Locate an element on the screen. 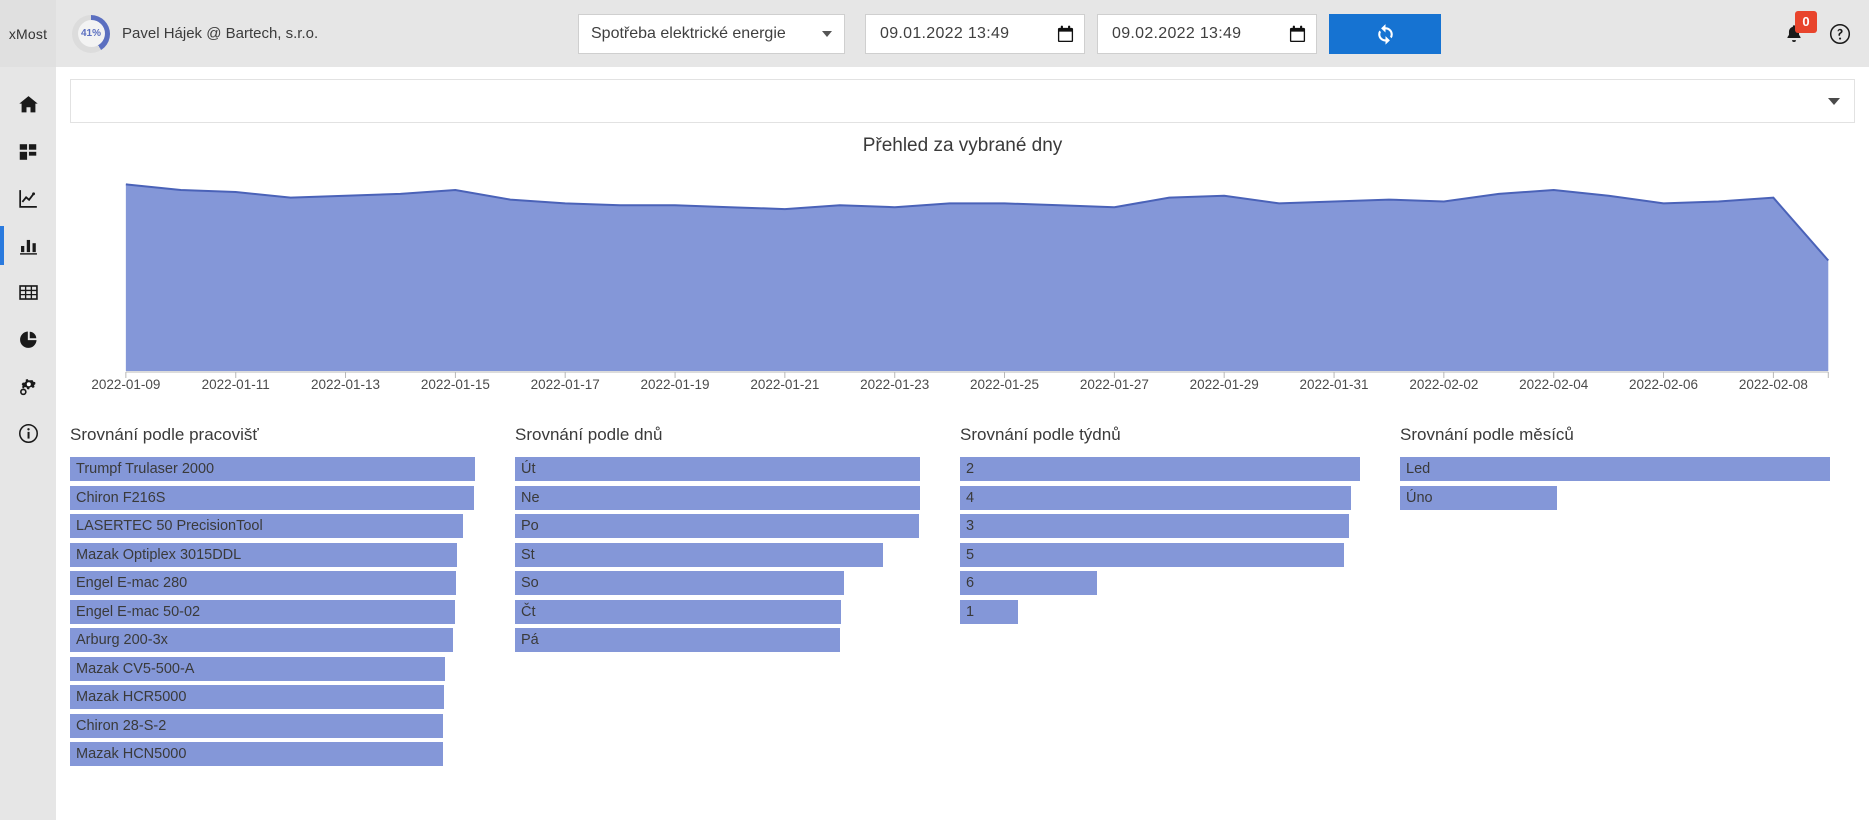  sidebar-item-line-chart is located at coordinates (28, 198).